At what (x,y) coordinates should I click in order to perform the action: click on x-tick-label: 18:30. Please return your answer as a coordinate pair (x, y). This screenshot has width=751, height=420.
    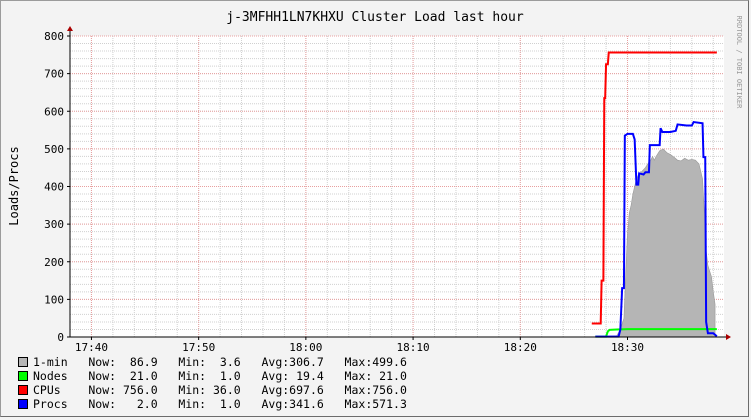
    Looking at the image, I should click on (627, 347).